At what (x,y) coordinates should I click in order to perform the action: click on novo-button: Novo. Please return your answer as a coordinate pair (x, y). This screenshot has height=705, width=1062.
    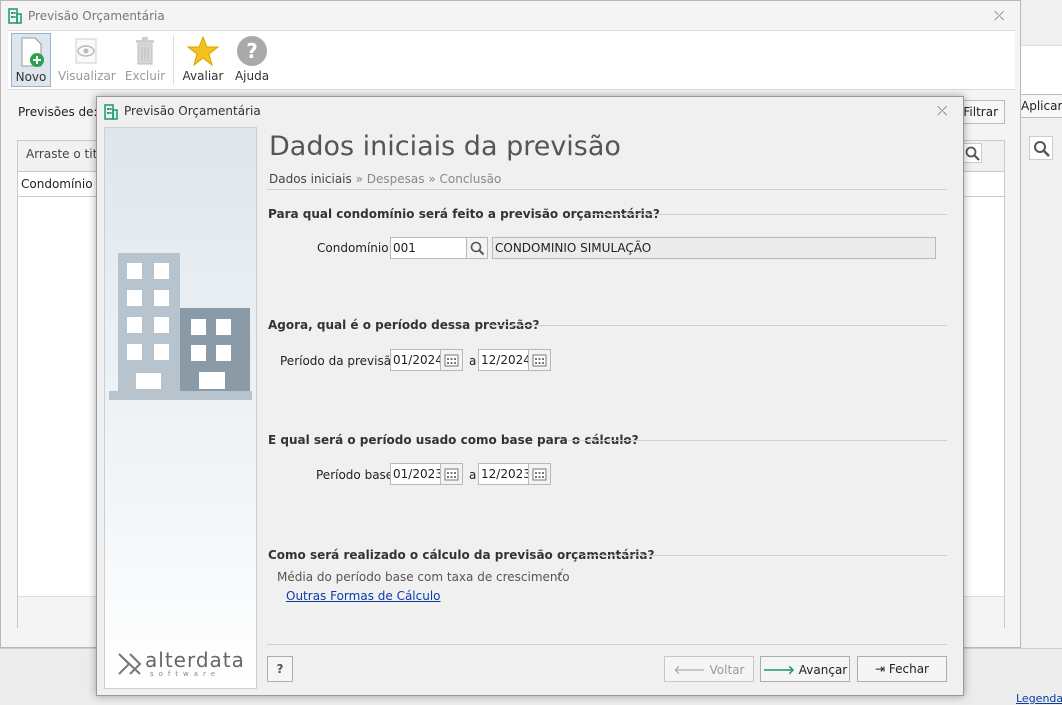
    Looking at the image, I should click on (31, 60).